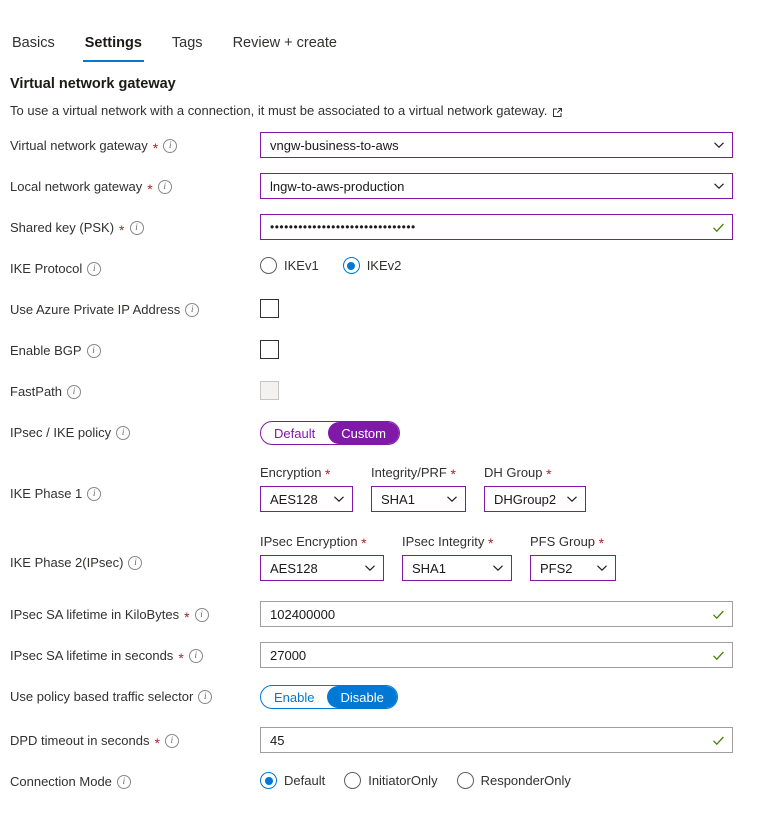  What do you see at coordinates (269, 308) in the screenshot?
I see `private-ip-checkbox` at bounding box center [269, 308].